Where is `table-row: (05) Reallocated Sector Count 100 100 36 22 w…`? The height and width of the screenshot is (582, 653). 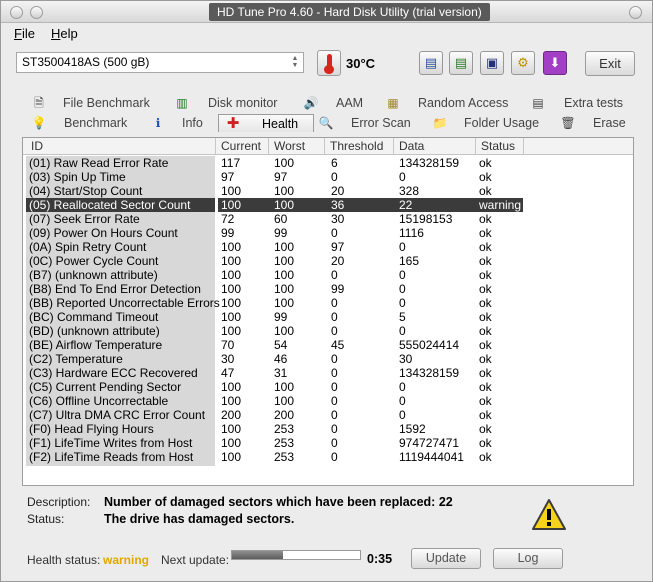
table-row: (05) Reallocated Sector Count 100 100 36 22 w… is located at coordinates (328, 205).